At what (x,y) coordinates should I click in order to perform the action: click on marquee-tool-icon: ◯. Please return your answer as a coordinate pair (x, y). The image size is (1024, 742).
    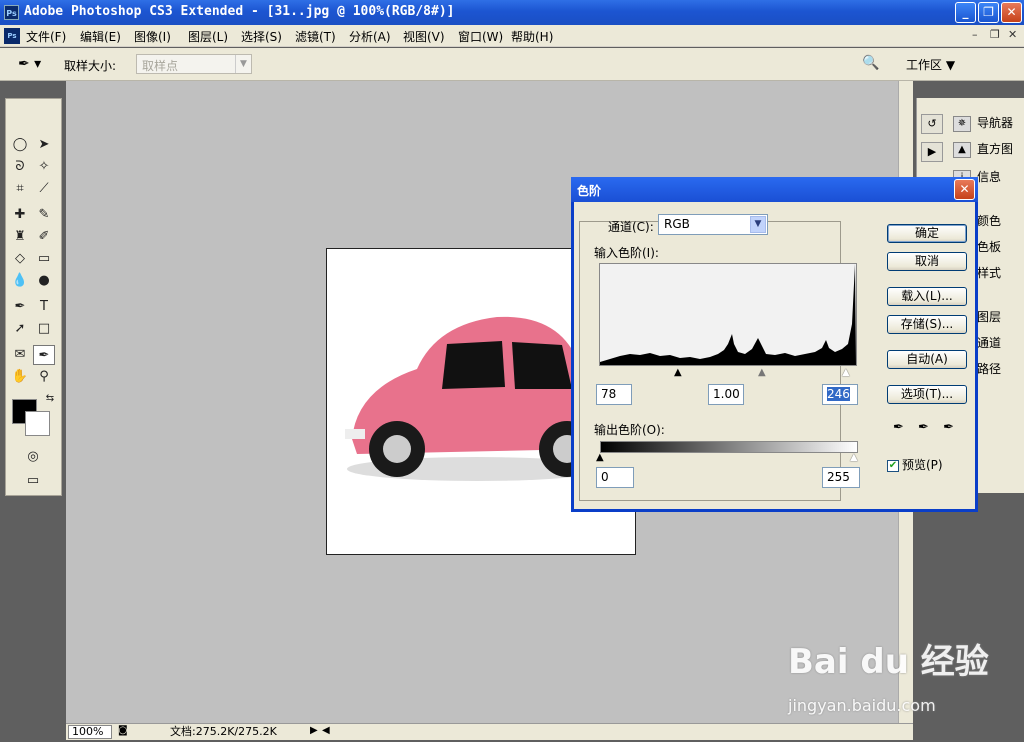
    Looking at the image, I should click on (20, 145).